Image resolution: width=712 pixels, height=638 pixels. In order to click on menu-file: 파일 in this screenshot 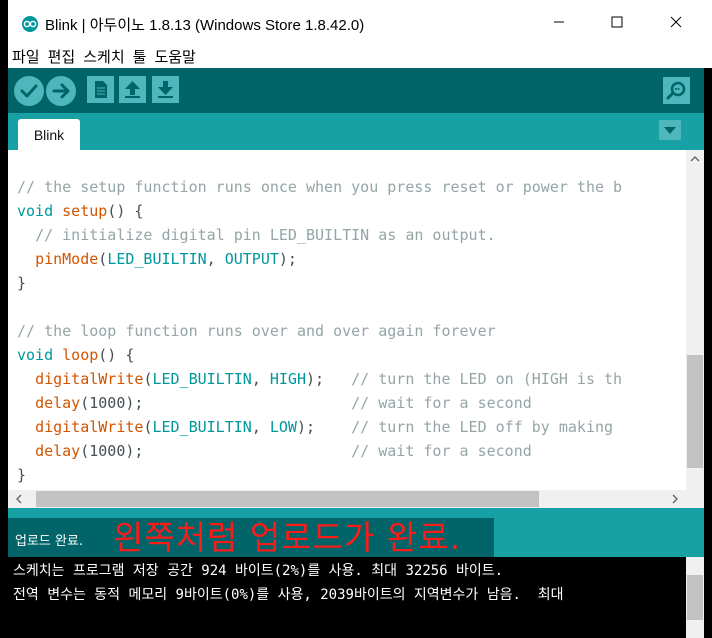, I will do `click(26, 56)`.